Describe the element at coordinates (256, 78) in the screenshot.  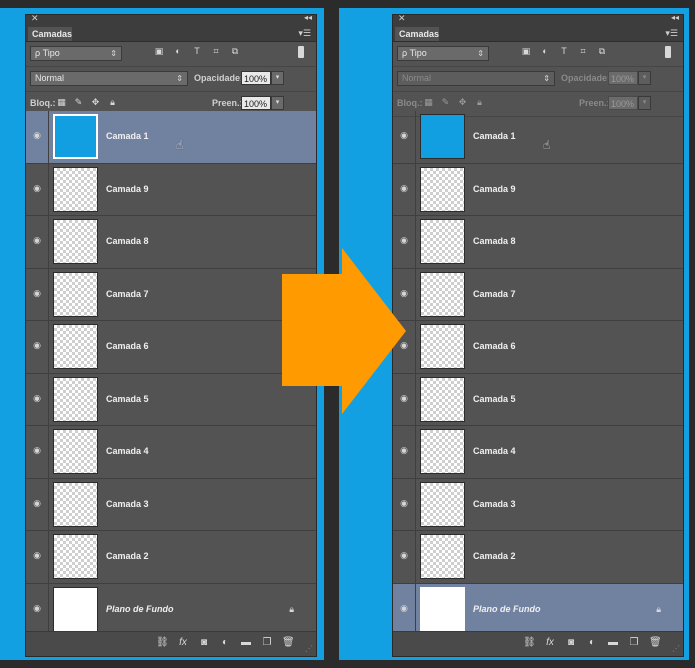
I see `opacity-input: 100%` at that location.